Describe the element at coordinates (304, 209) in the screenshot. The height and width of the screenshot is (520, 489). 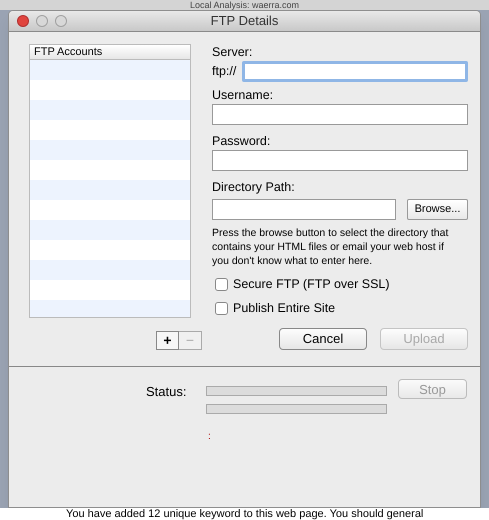
I see `directory-path-field` at that location.